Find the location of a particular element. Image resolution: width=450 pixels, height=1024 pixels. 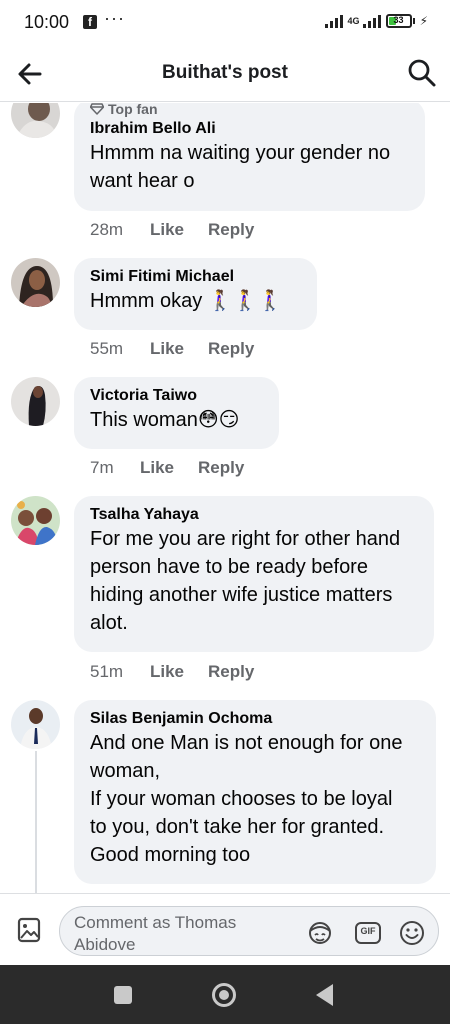

comment-author: Victoria Taiwo is located at coordinates (176, 396).